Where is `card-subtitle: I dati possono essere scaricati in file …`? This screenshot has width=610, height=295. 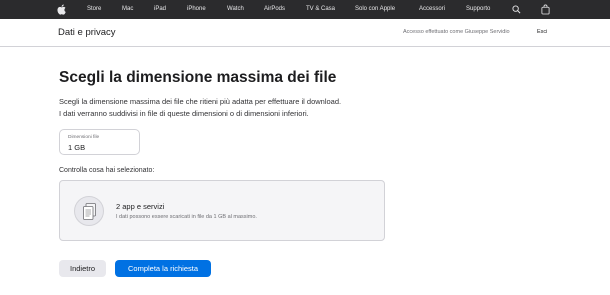
card-subtitle: I dati possono essere scaricati in file … is located at coordinates (186, 217).